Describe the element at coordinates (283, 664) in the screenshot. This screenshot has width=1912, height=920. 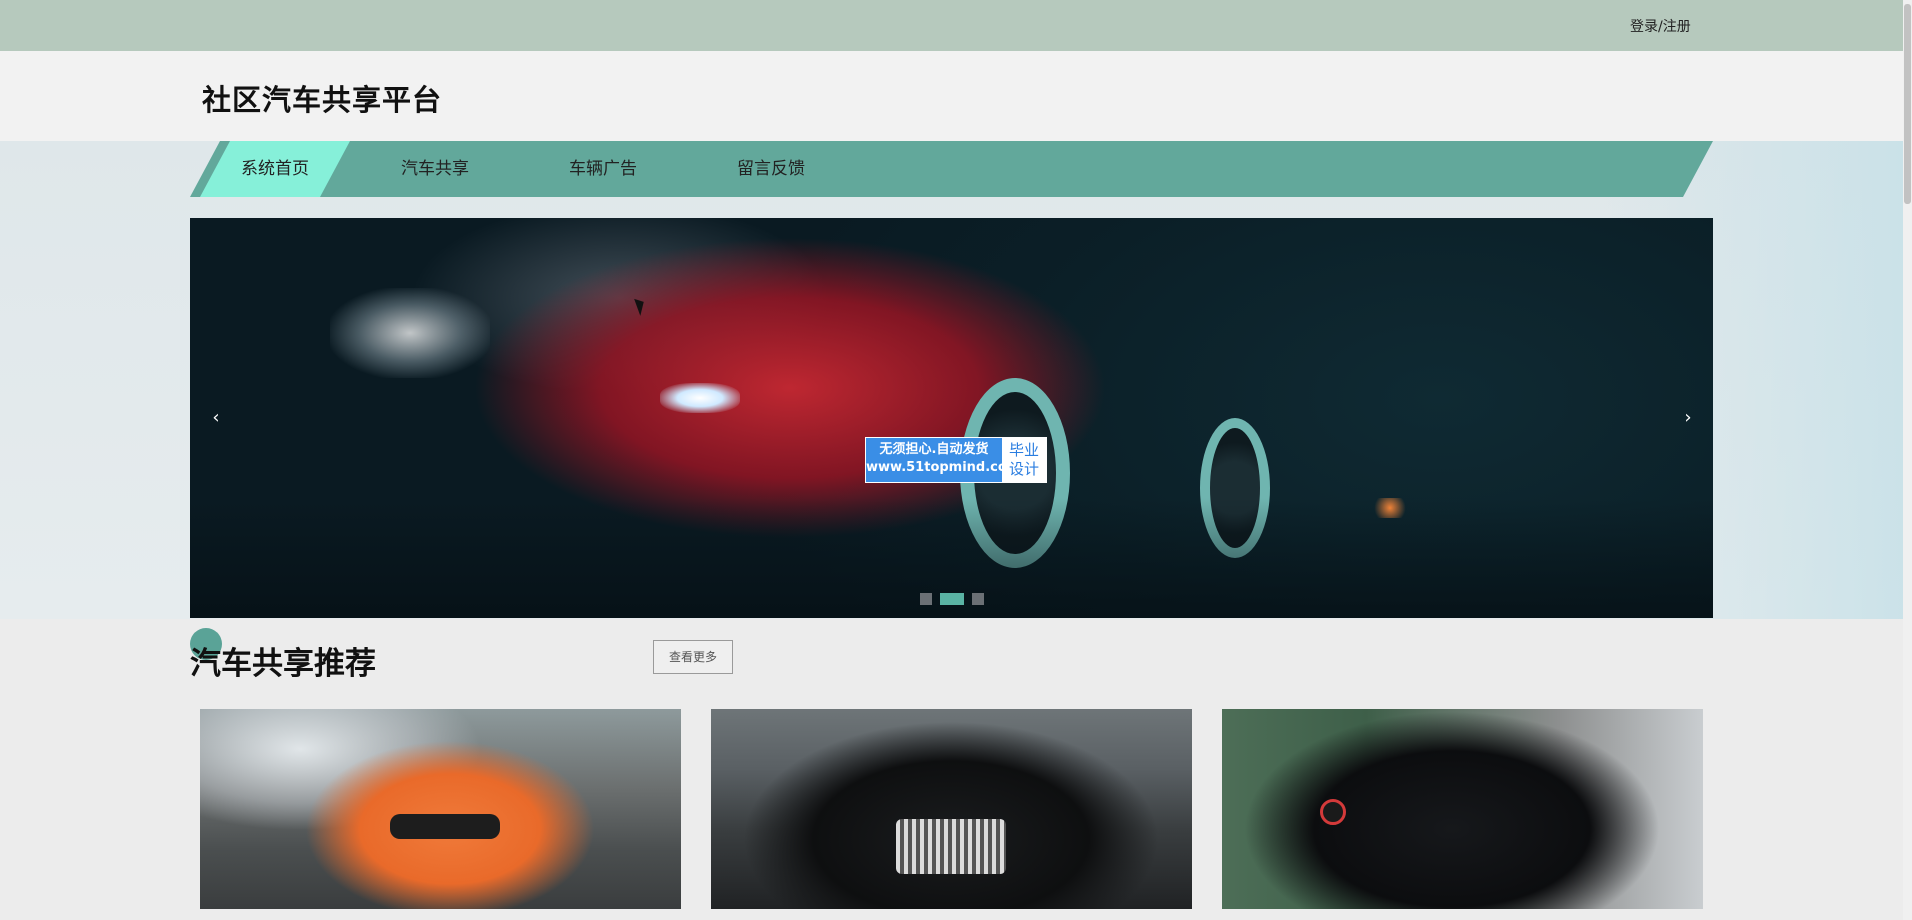
I see `section-title: 汽车共享推荐` at that location.